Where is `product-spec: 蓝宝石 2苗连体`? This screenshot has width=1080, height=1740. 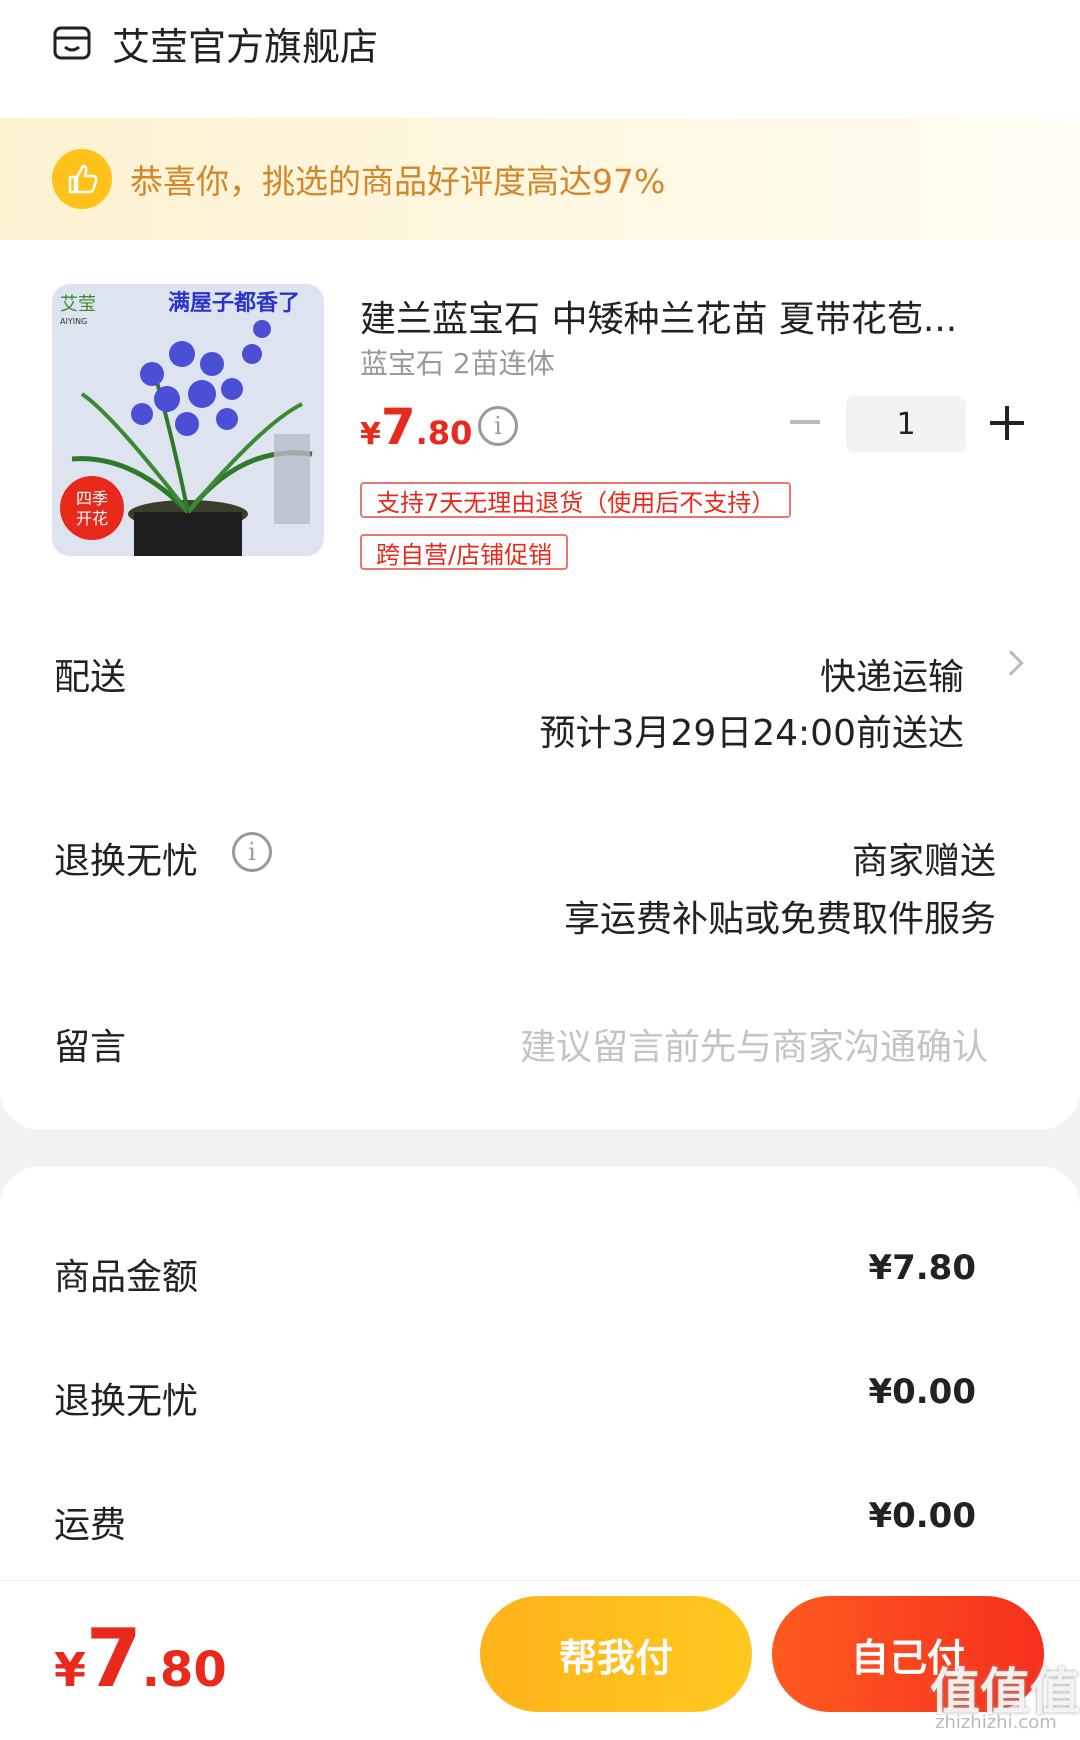
product-spec: 蓝宝石 2苗连体 is located at coordinates (457, 362).